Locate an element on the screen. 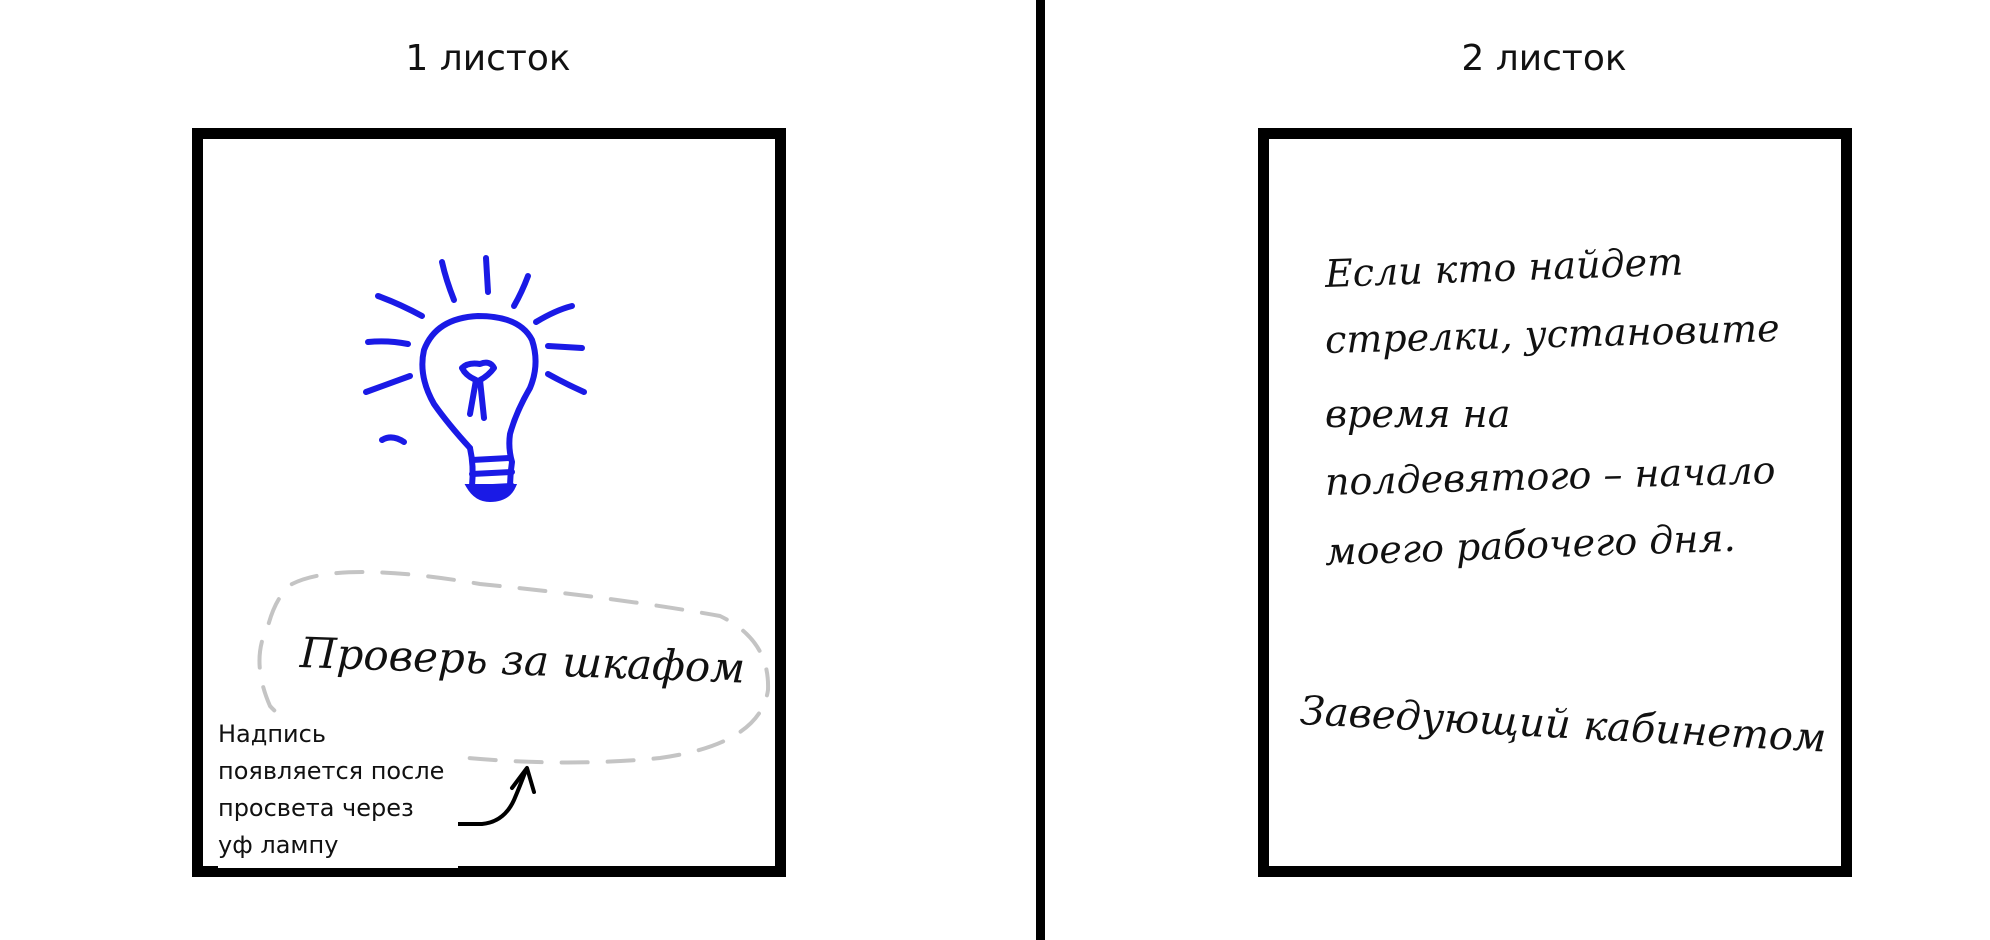  message-line: время на is located at coordinates (1418, 414).